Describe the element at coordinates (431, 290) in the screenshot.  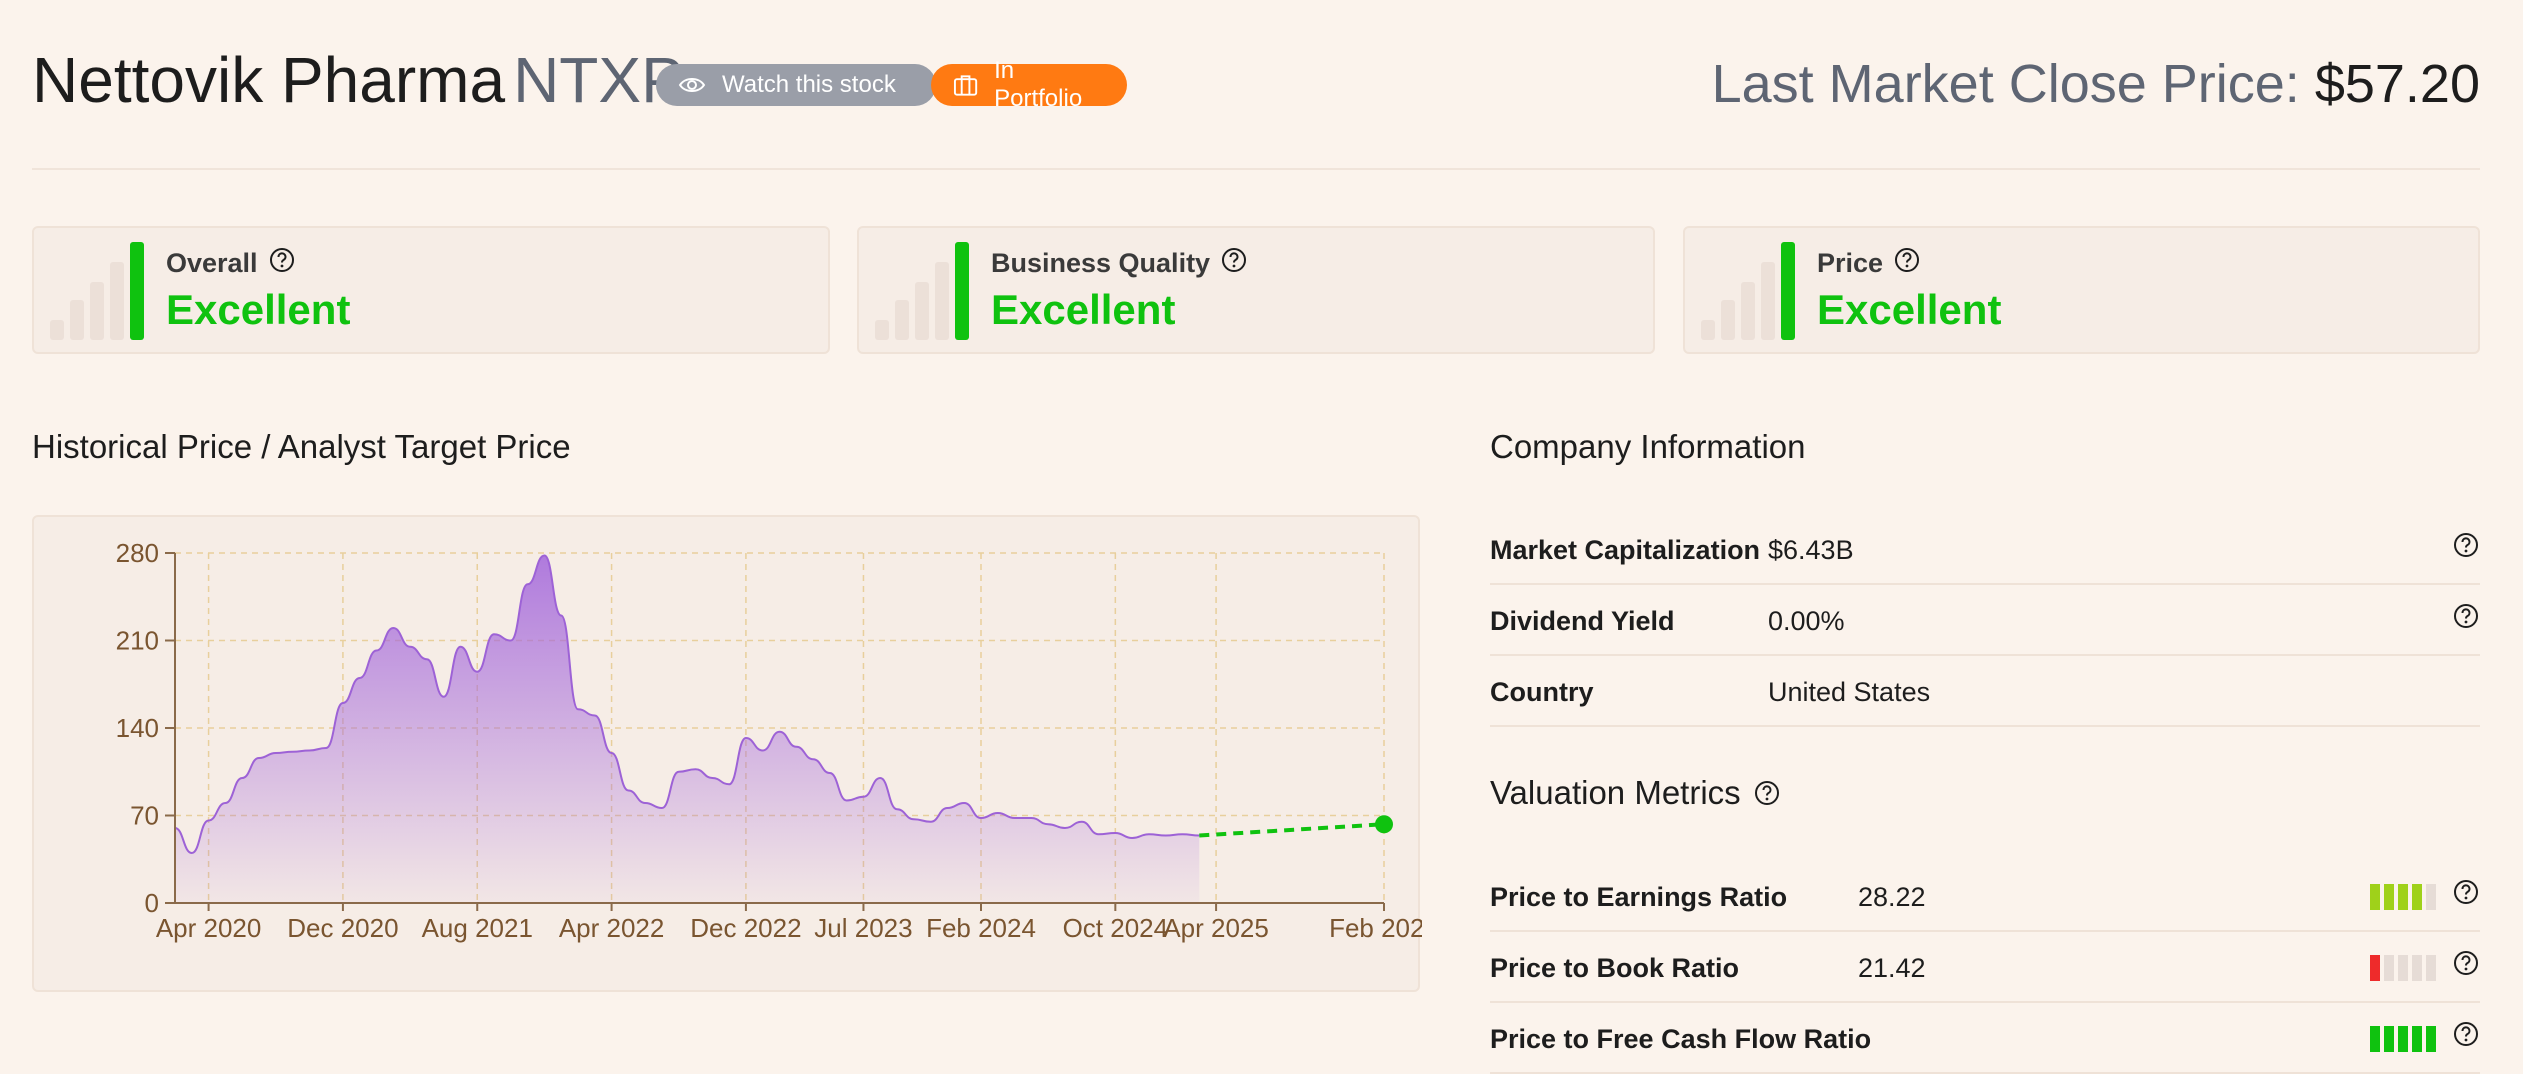
I see `rating-card: Overall Excellent` at that location.